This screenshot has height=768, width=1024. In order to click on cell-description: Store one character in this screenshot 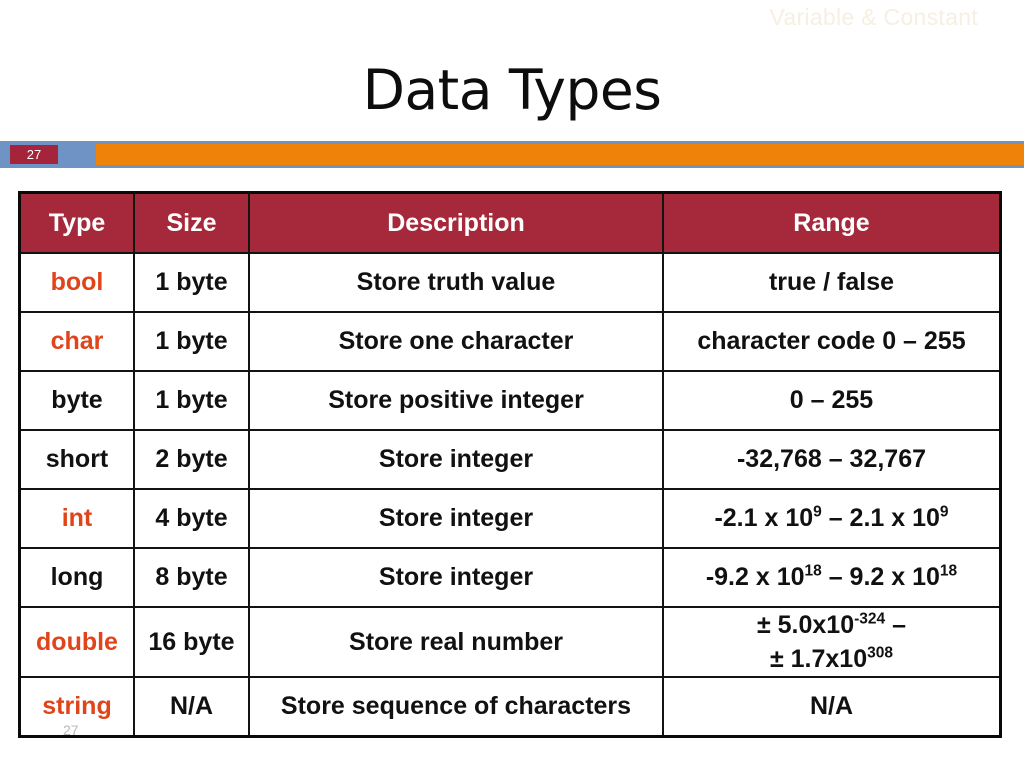, I will do `click(456, 341)`.